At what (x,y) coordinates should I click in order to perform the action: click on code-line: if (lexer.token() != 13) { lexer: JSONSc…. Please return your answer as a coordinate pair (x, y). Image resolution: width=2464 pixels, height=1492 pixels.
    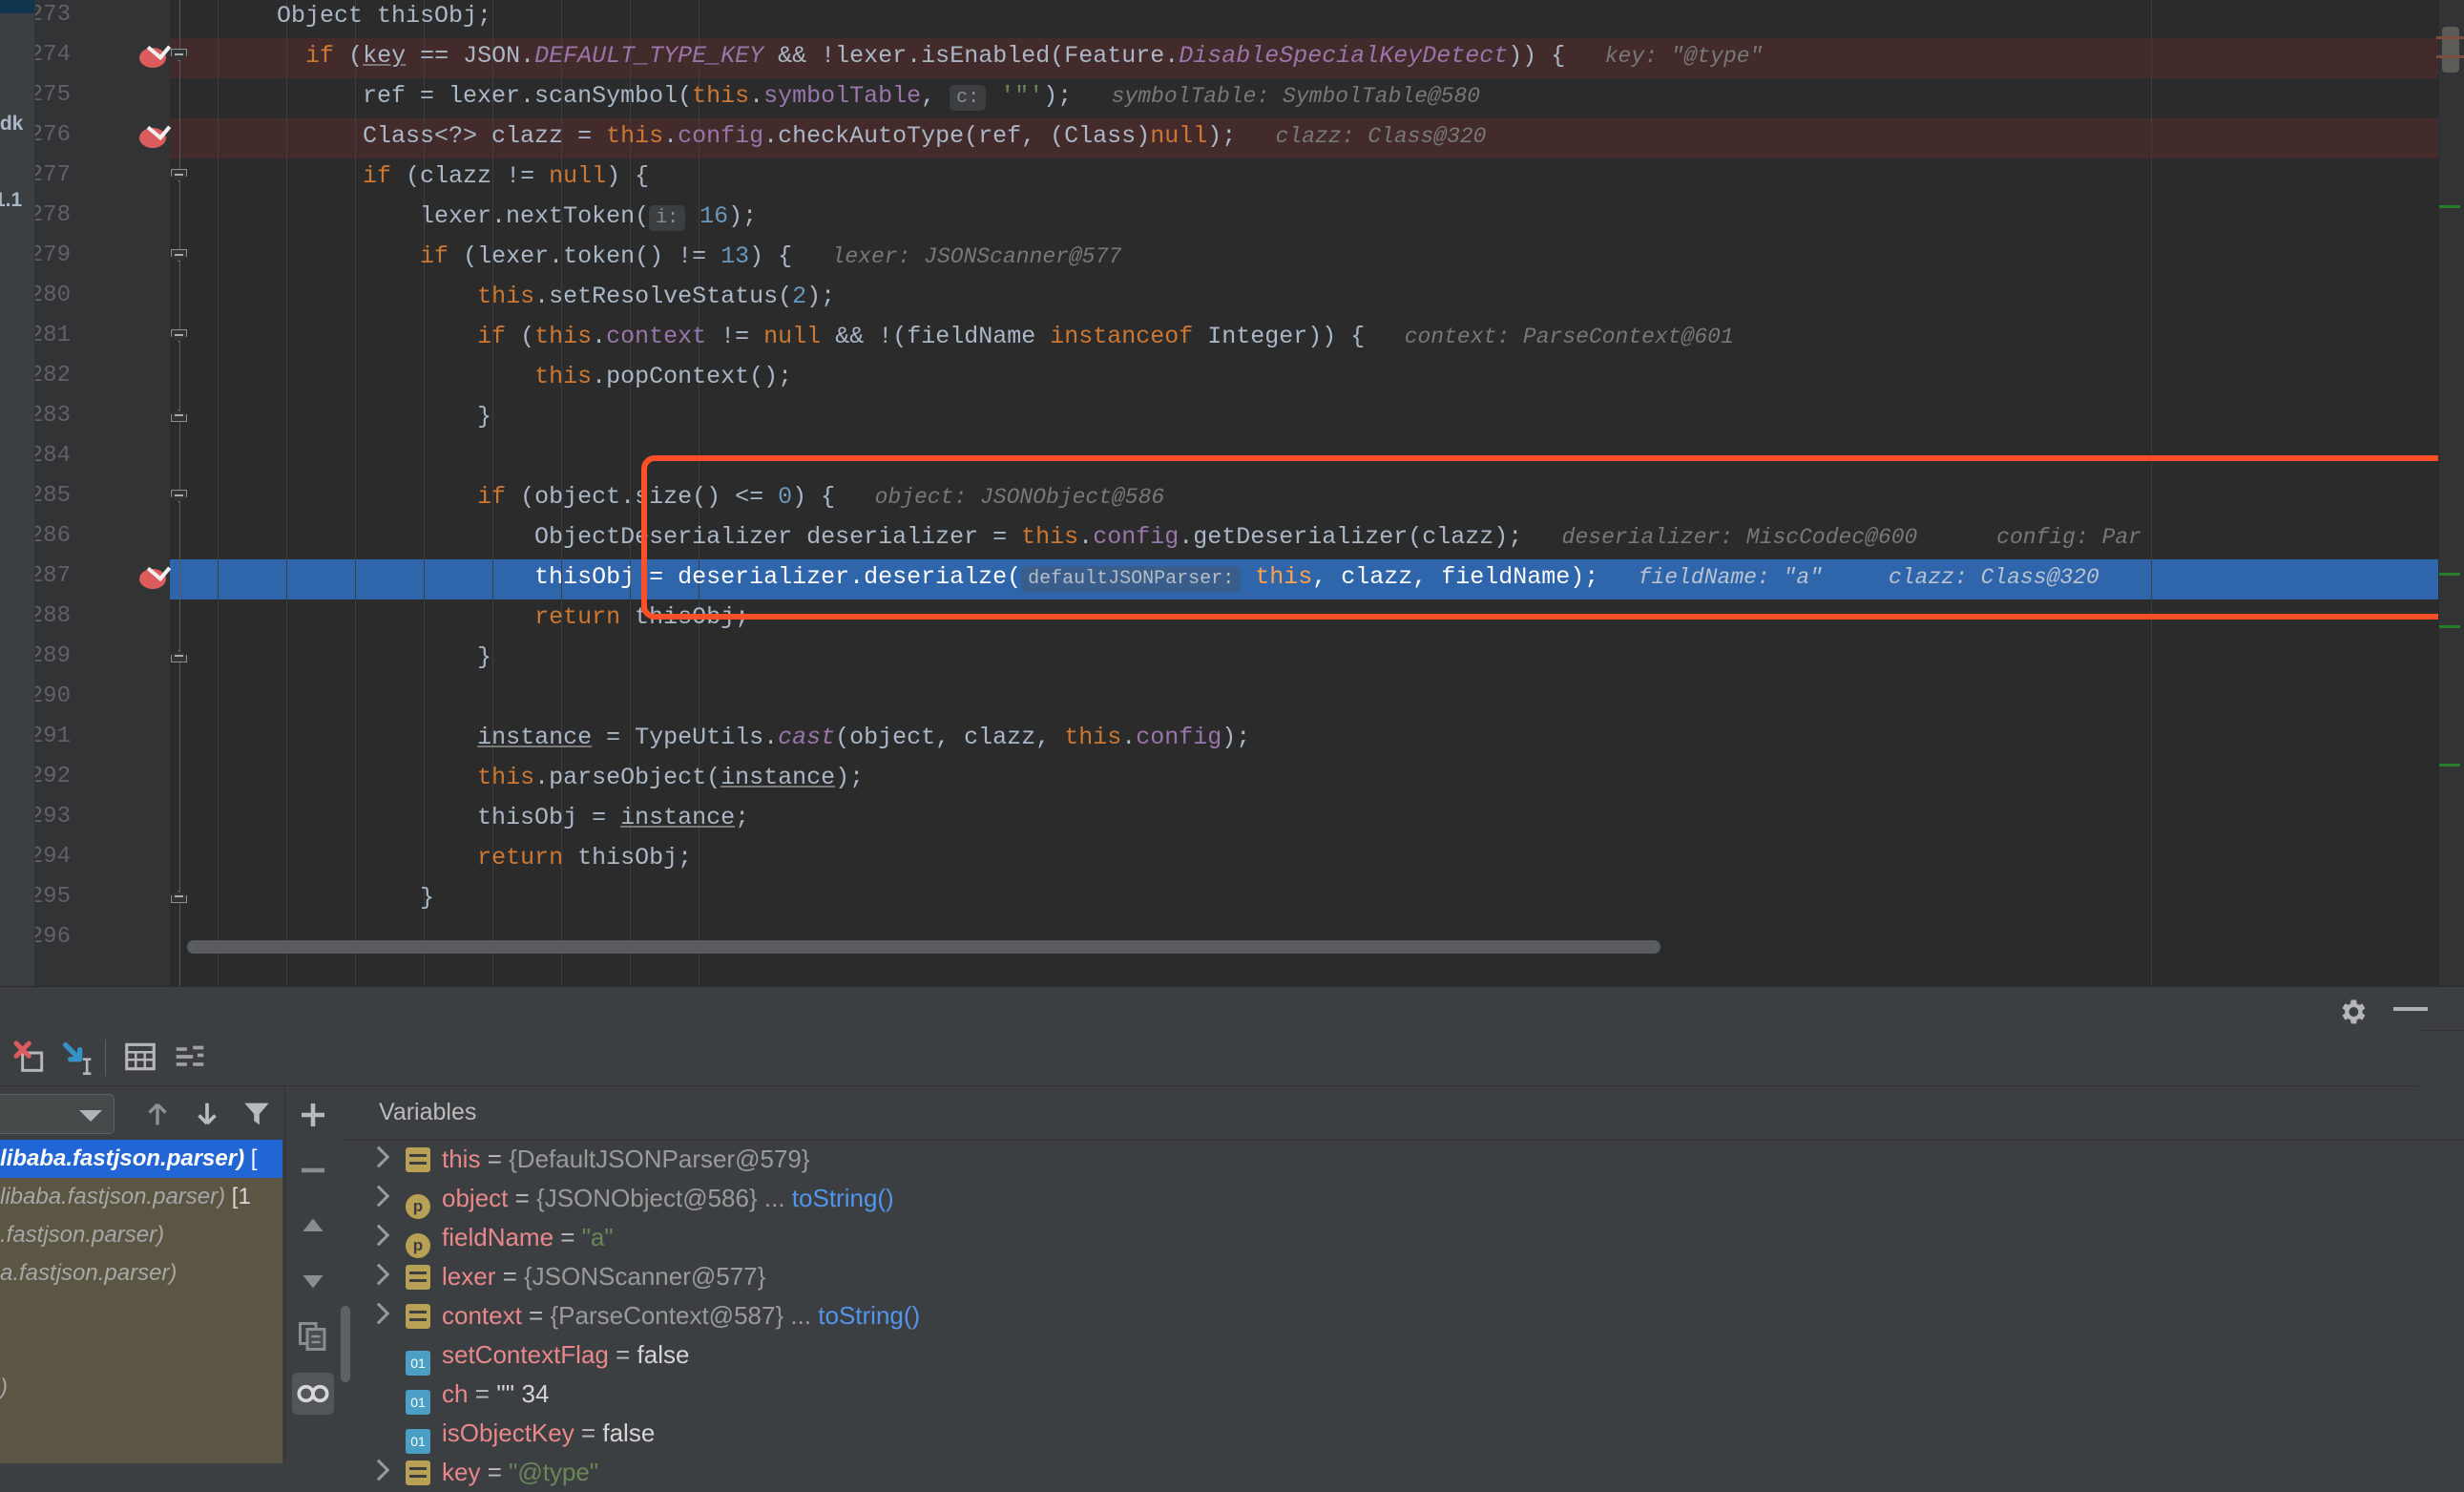
    Looking at the image, I should click on (1327, 257).